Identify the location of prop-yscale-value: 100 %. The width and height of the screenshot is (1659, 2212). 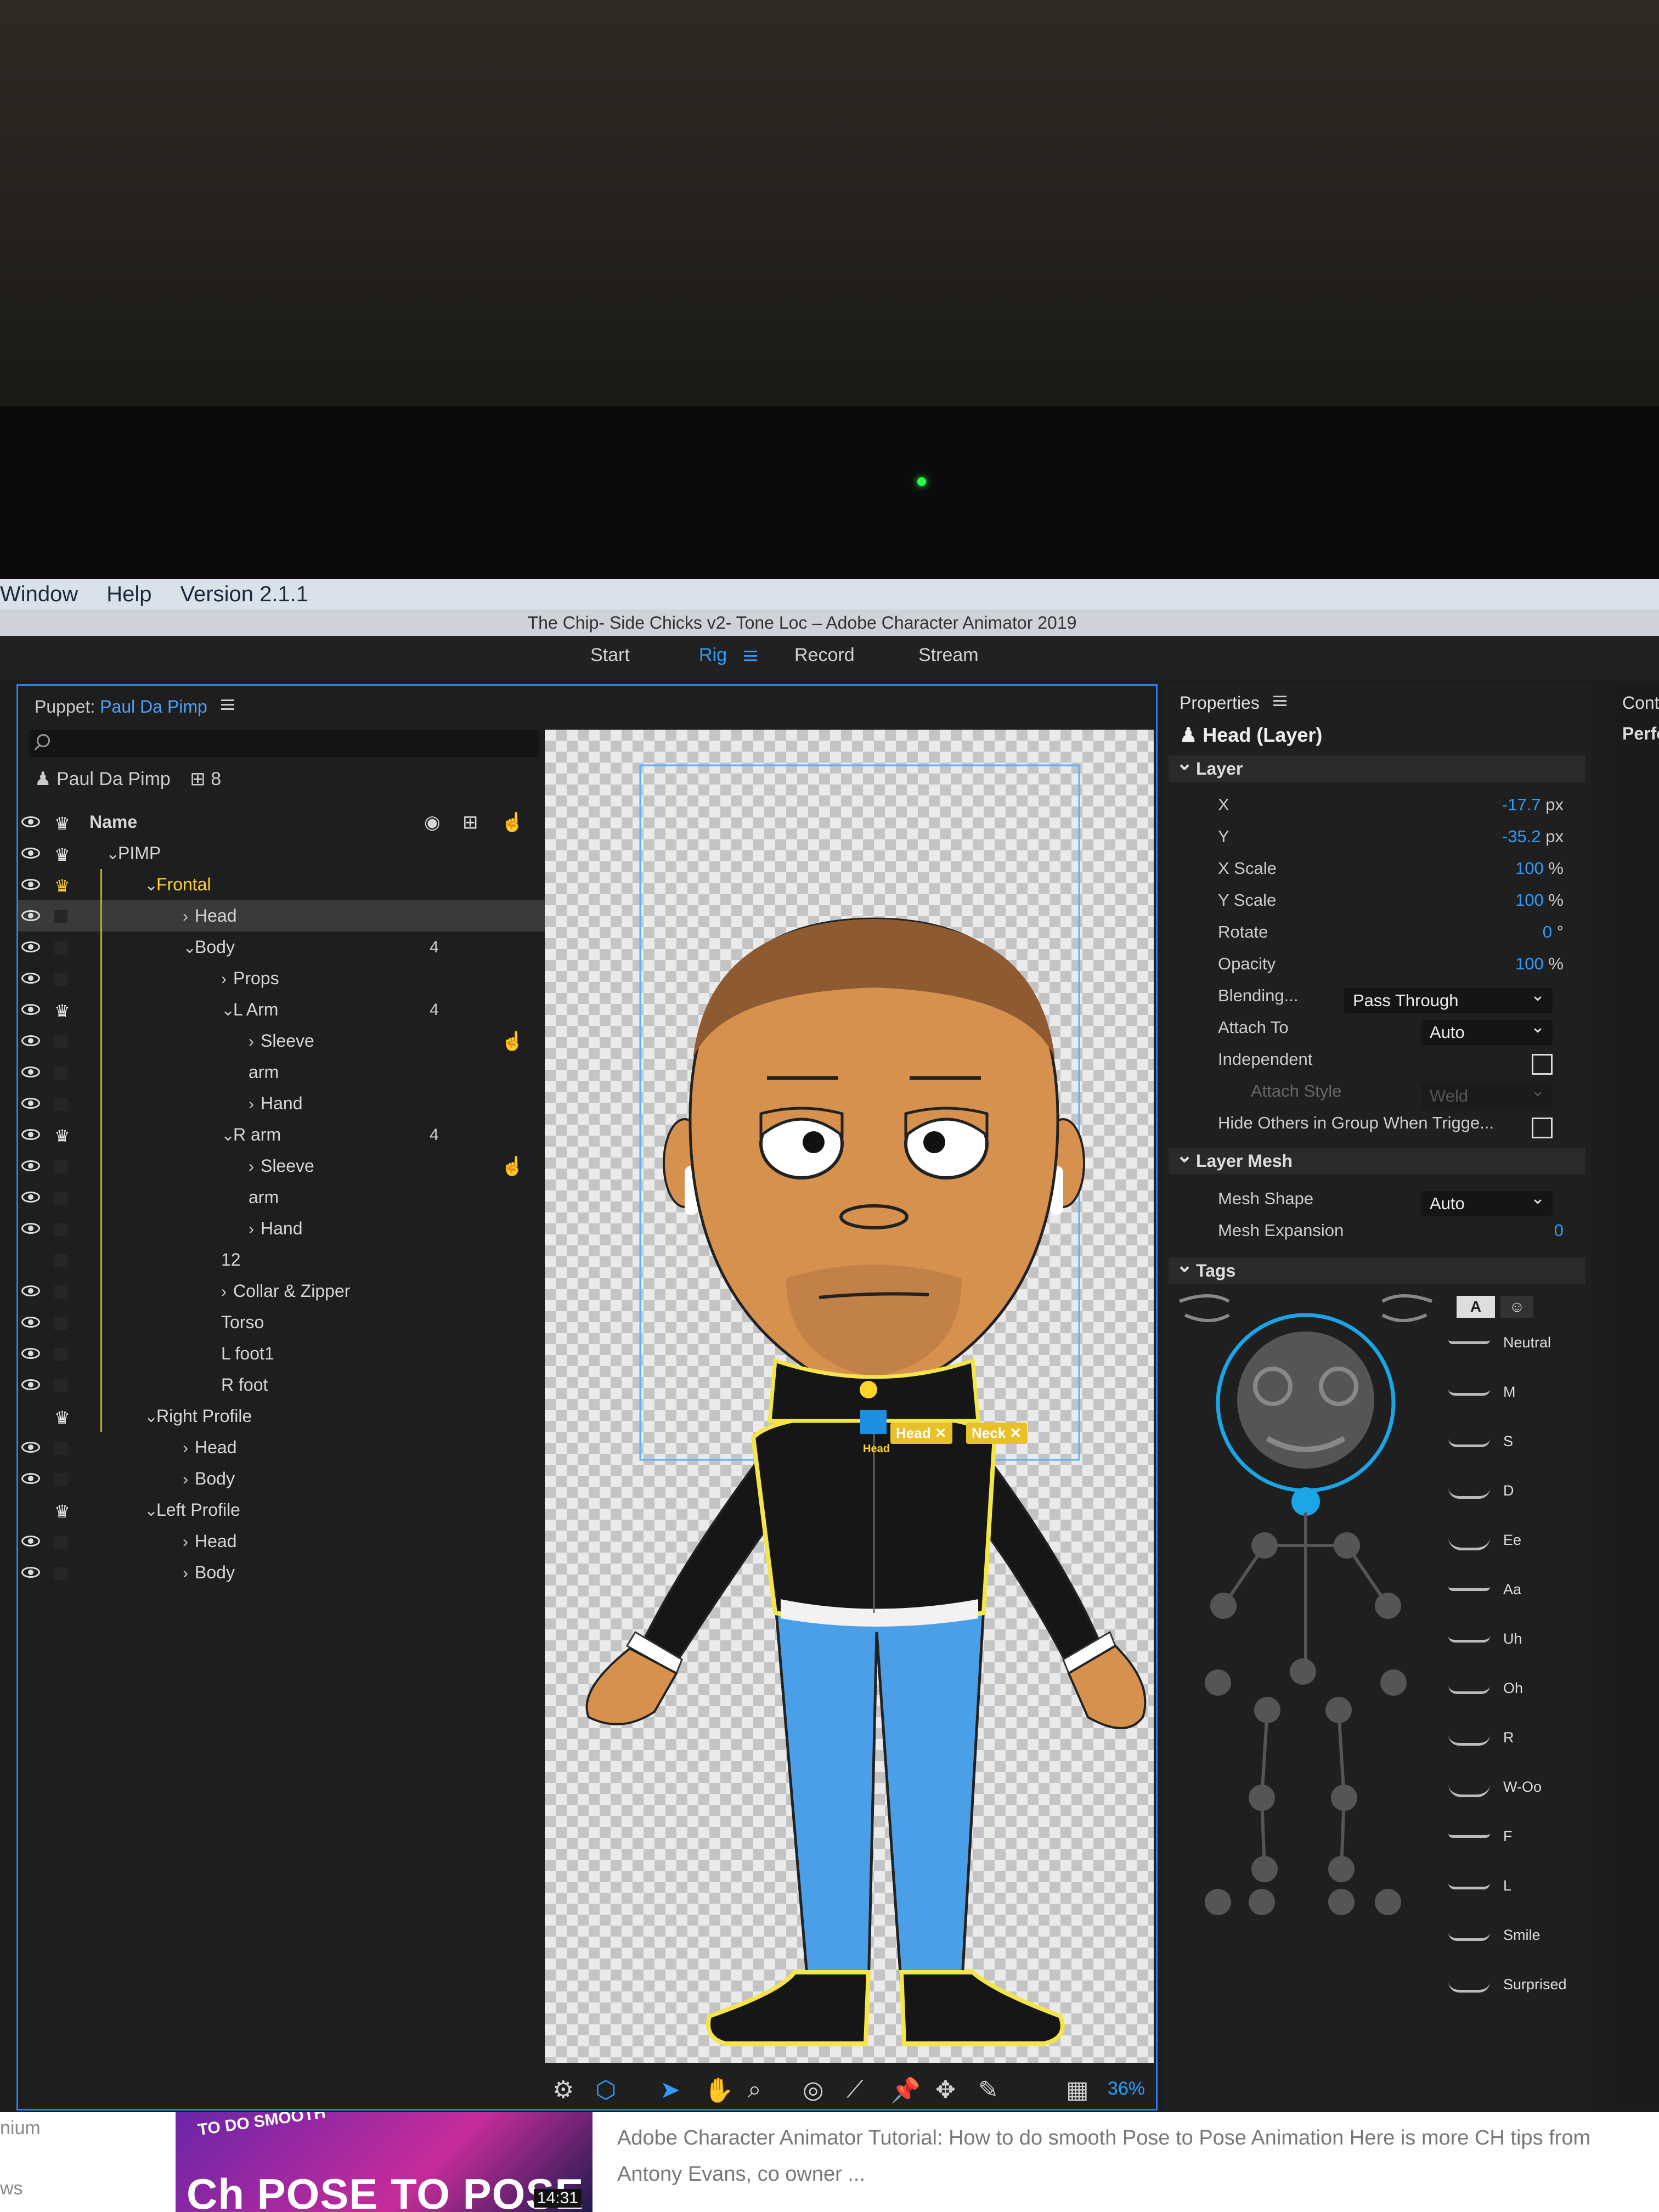
(1540, 900).